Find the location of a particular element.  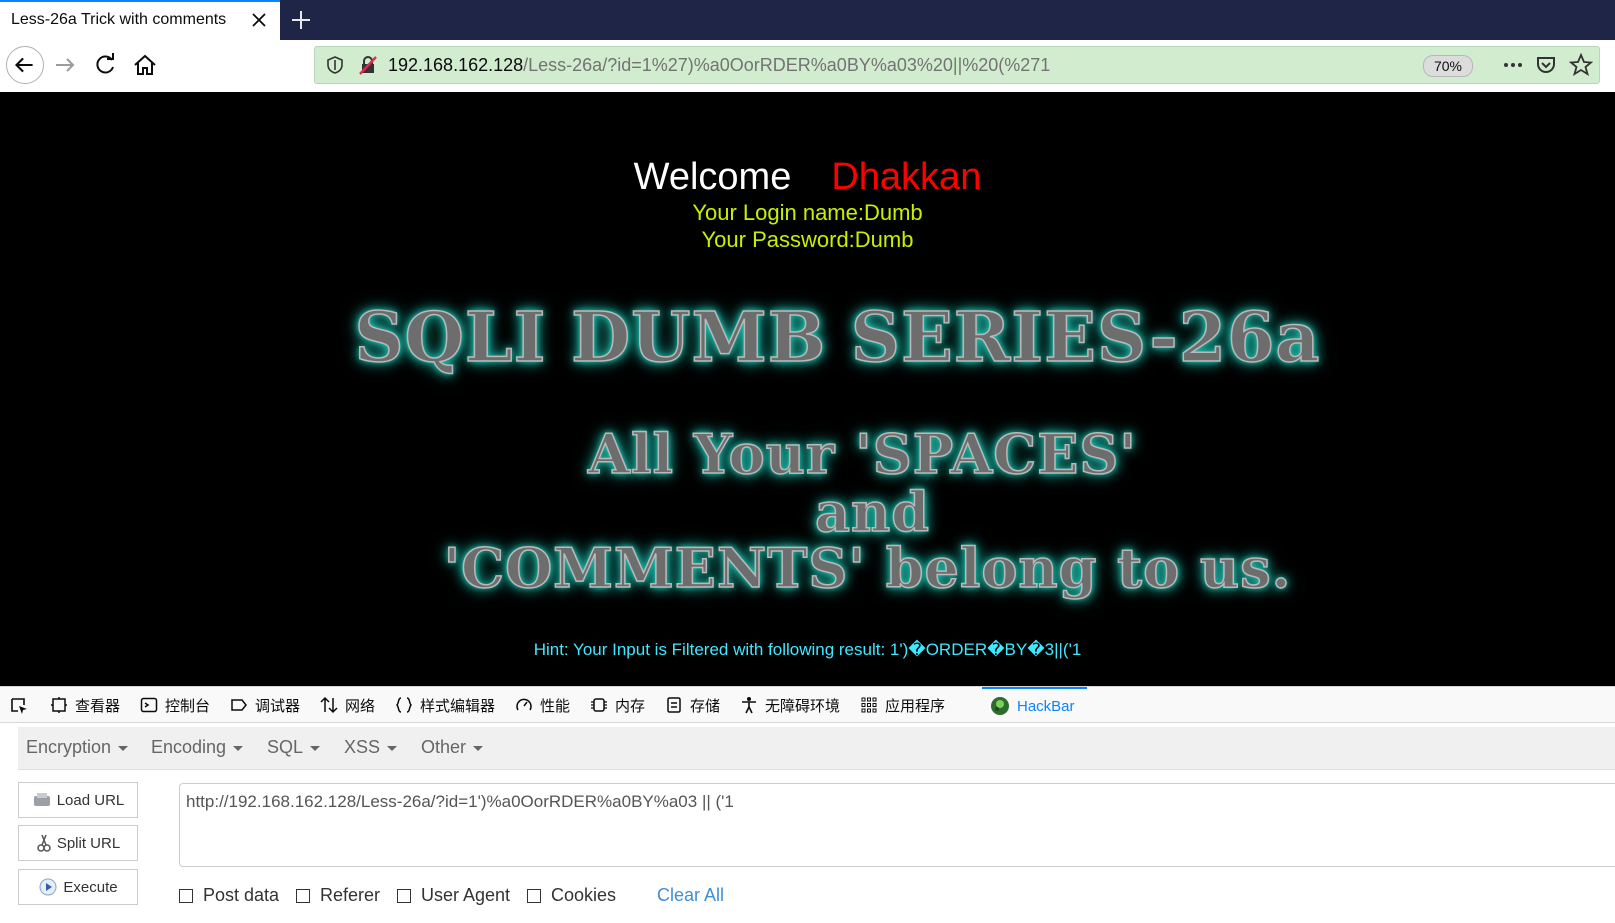

tab-debugger: 调试器 is located at coordinates (265, 705).